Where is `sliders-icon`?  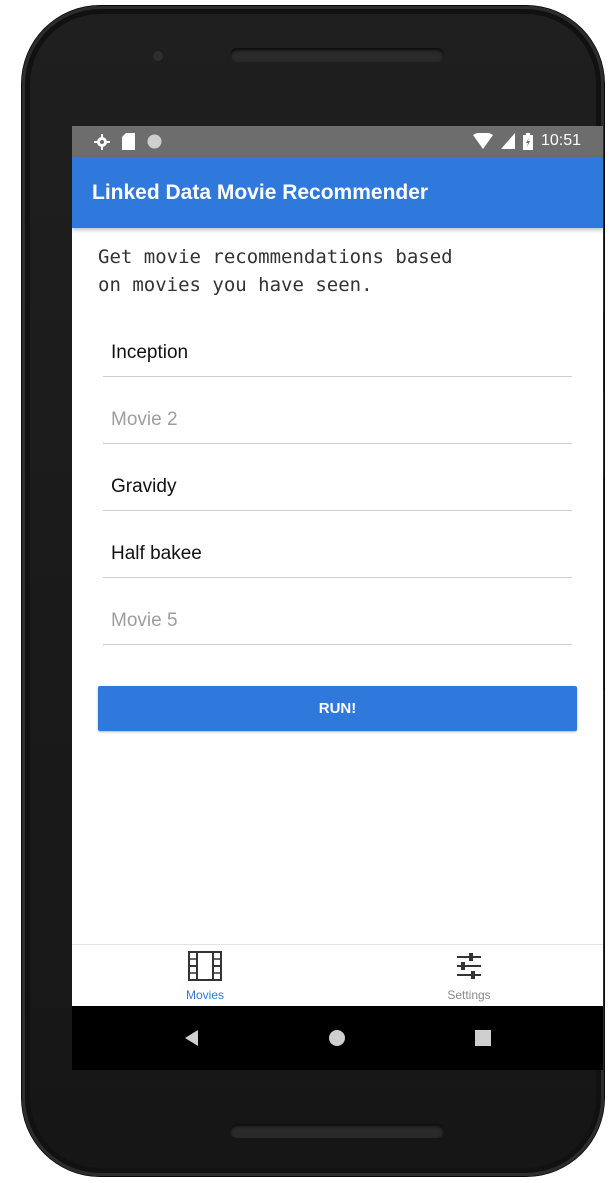 sliders-icon is located at coordinates (469, 966).